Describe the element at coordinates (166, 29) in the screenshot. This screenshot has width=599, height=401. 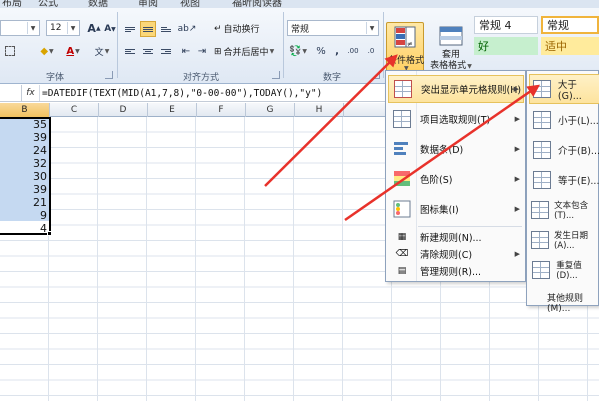
I see `align-bottom-button` at that location.